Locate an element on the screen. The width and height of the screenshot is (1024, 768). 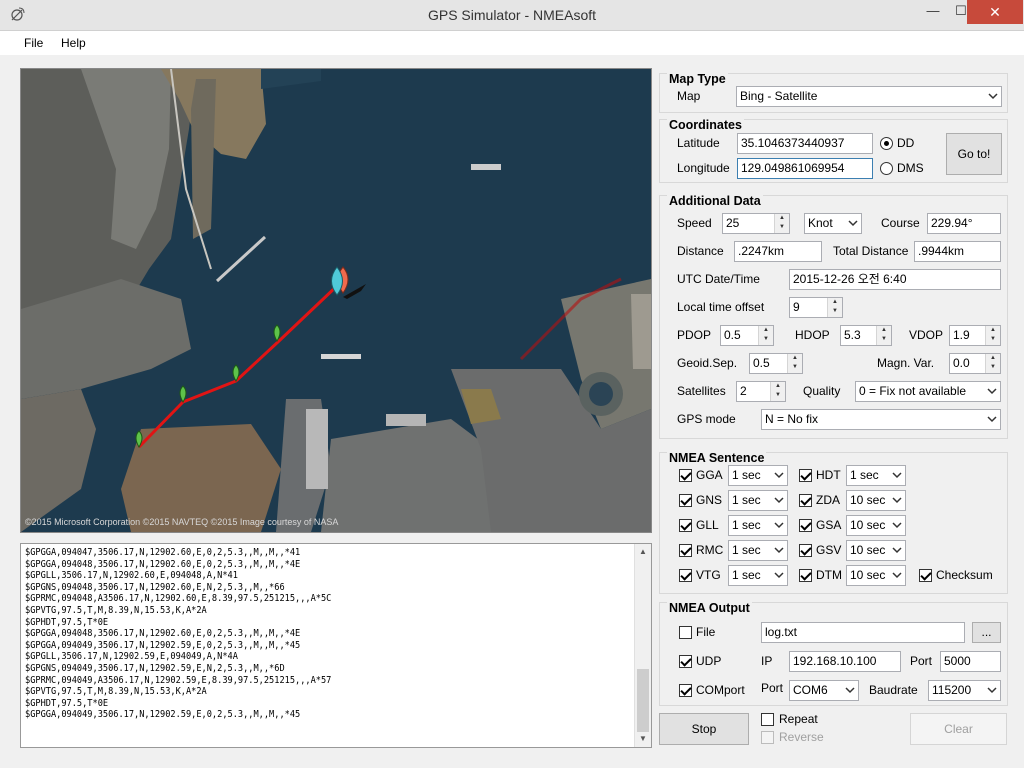
magn-var-spinner: 0.0 ▲ ▼ is located at coordinates (975, 363).